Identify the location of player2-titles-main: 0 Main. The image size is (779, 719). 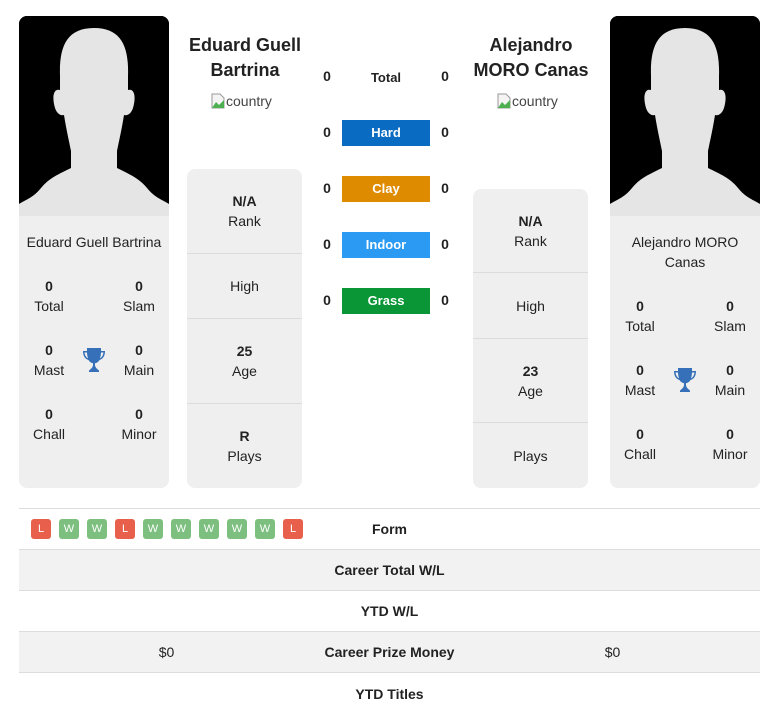
(730, 380).